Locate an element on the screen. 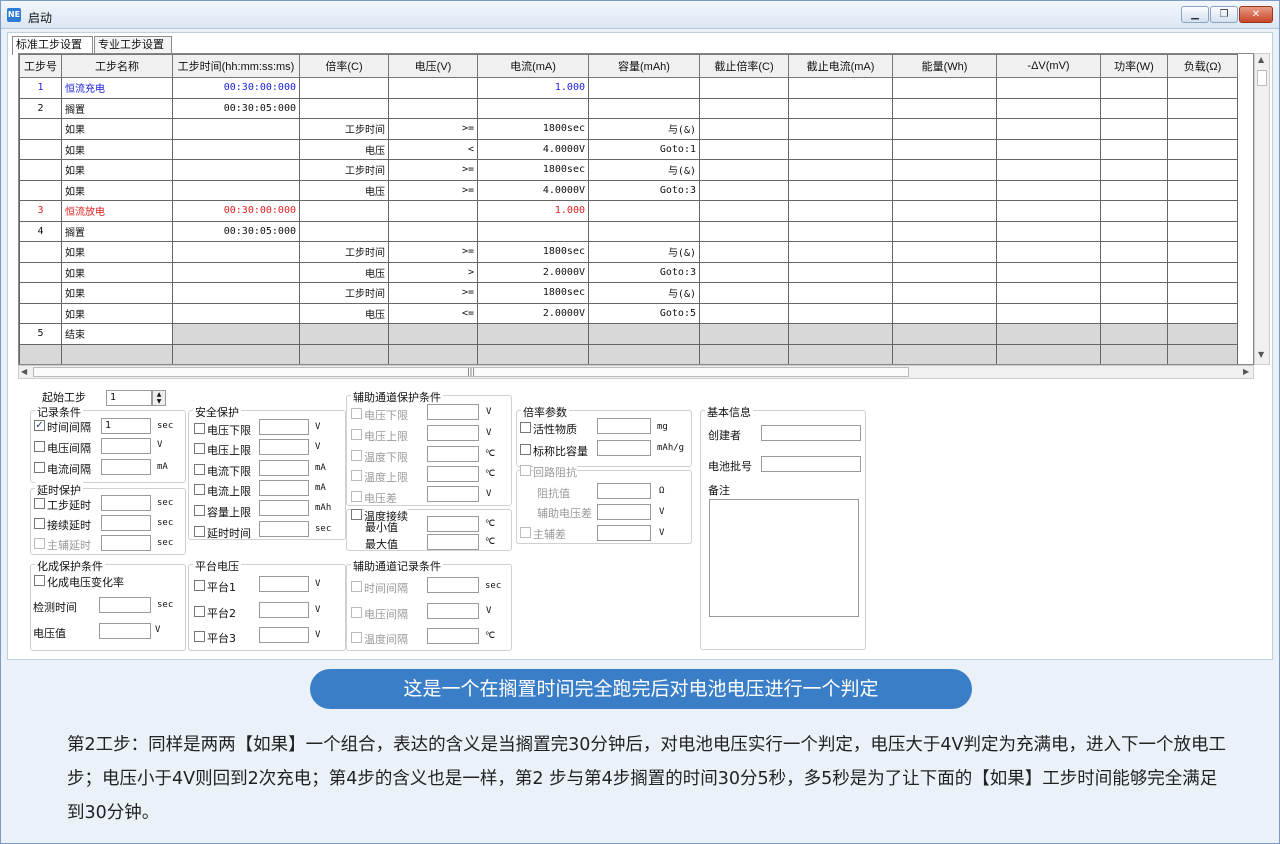 This screenshot has width=1280, height=844. aux-v-diff-checkbox is located at coordinates (356, 496).